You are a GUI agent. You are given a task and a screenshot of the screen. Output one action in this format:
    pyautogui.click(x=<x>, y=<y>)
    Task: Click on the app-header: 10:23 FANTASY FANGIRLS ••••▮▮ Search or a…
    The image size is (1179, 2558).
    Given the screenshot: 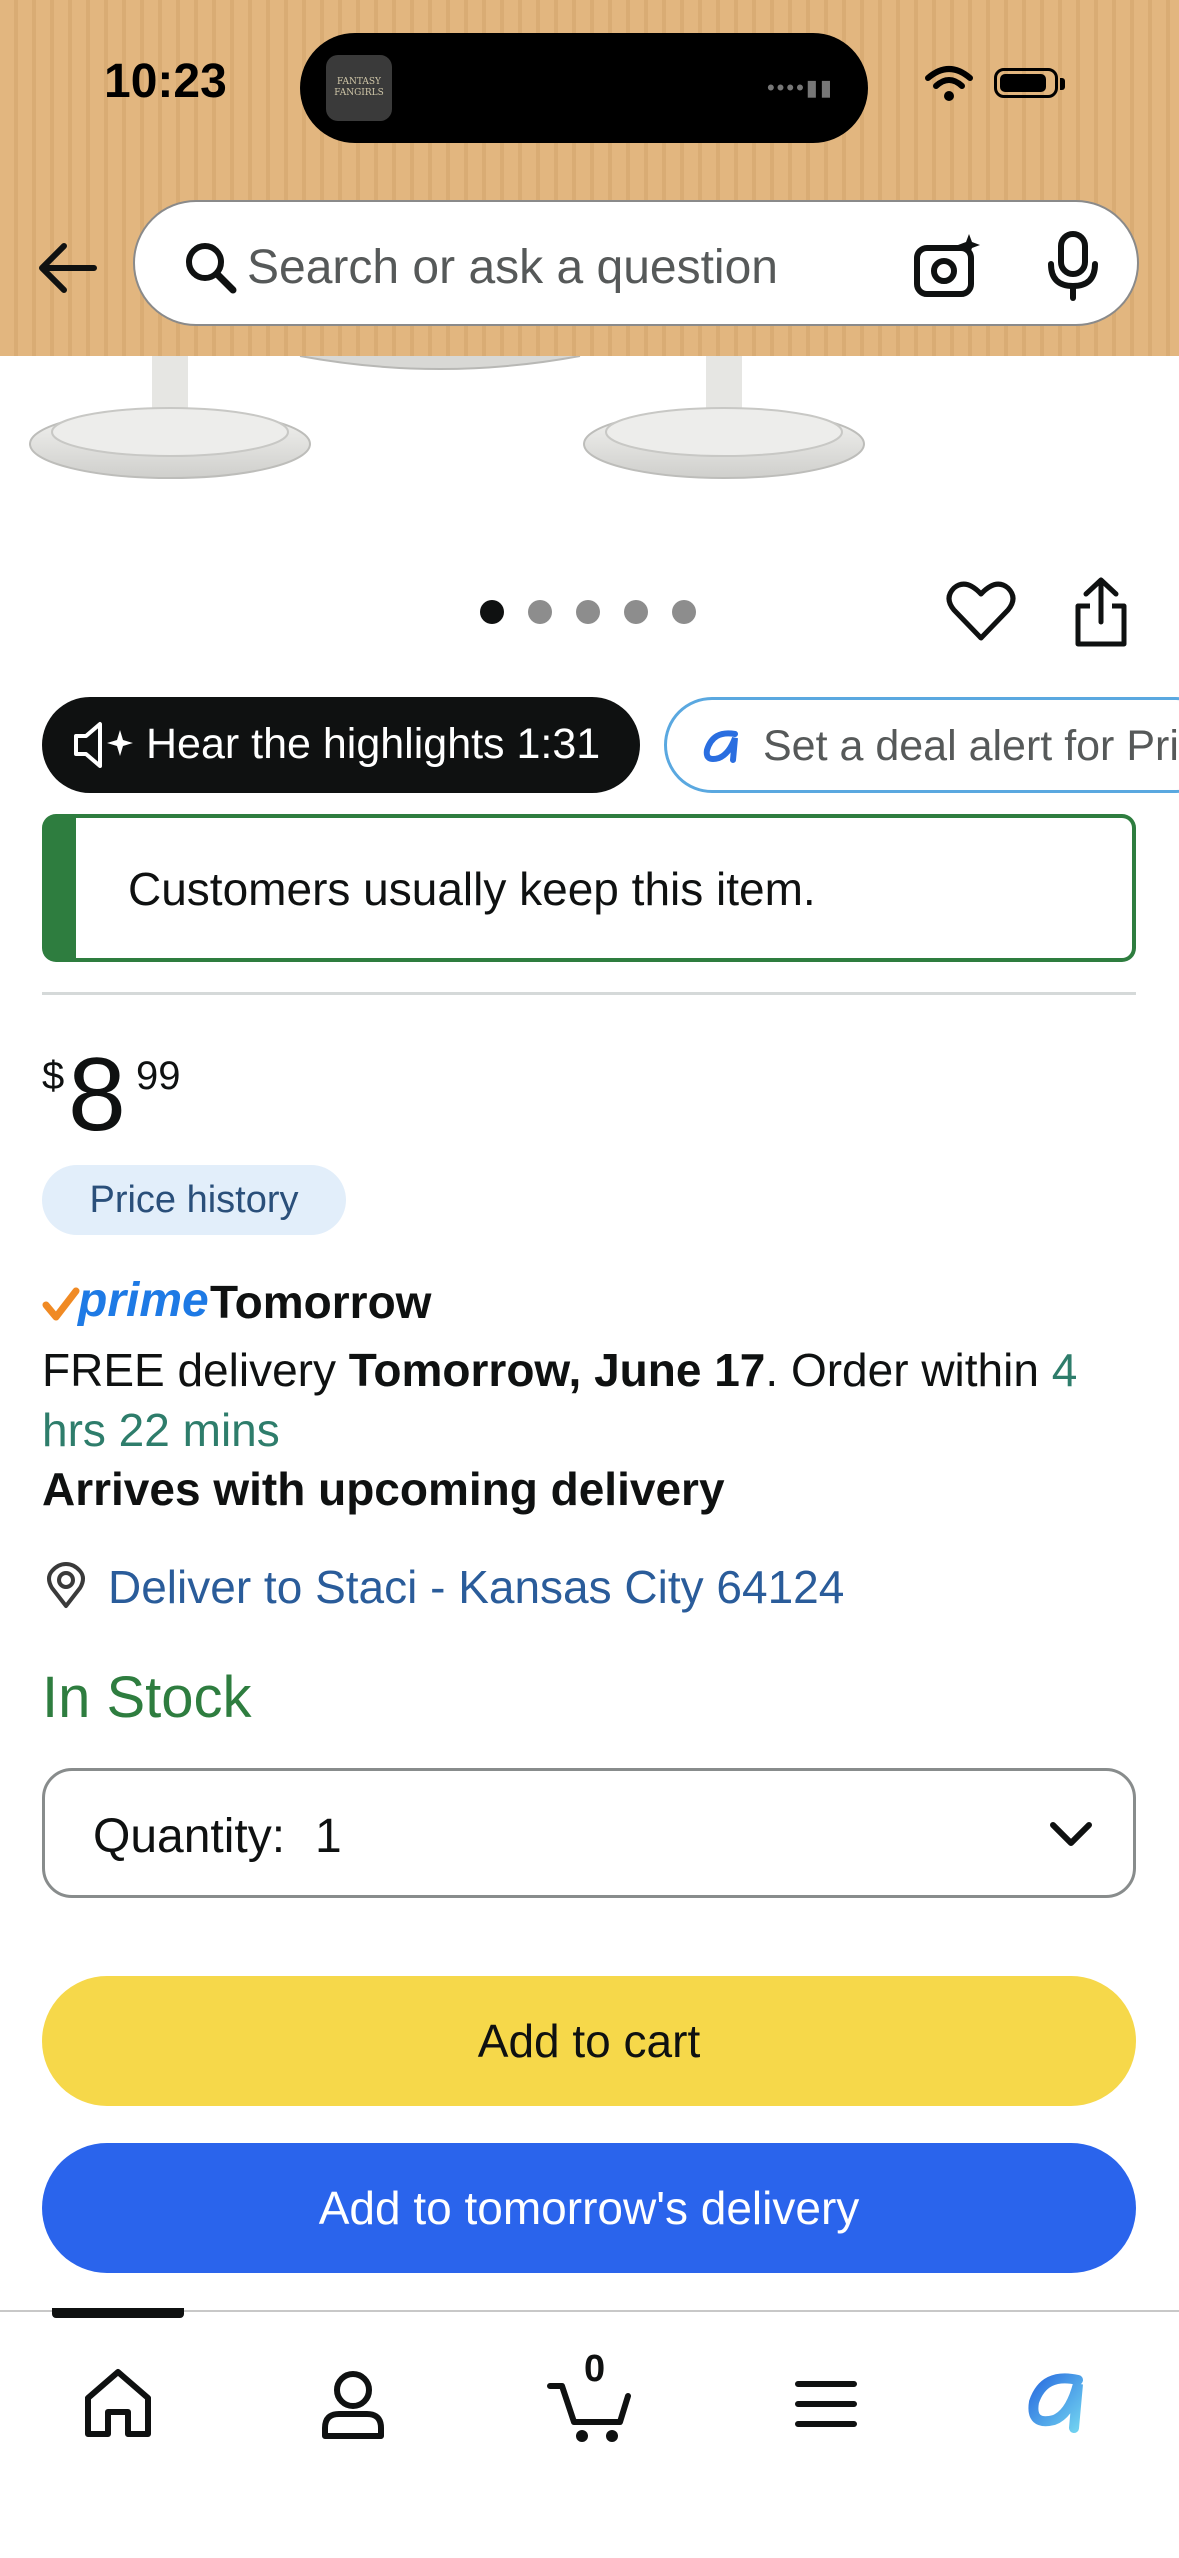 What is the action you would take?
    pyautogui.click(x=589, y=178)
    